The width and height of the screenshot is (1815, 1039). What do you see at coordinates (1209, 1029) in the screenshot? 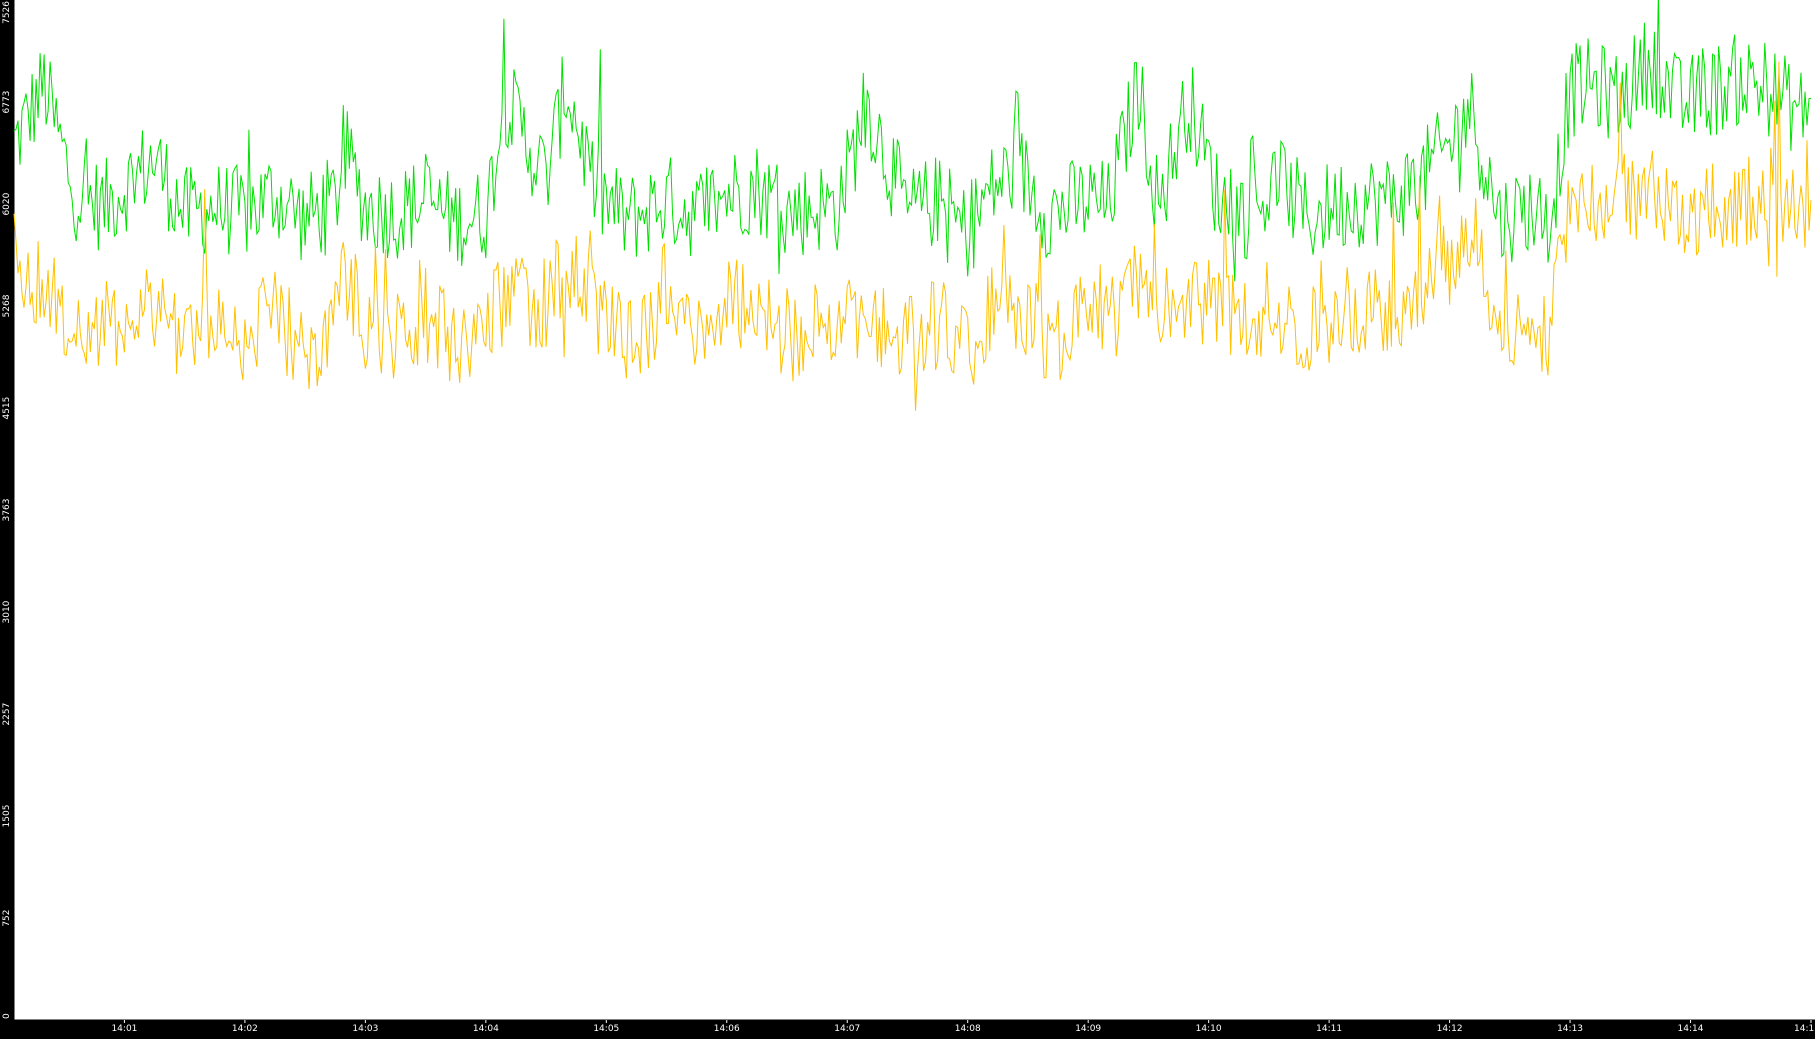
I see `x-tick-label: 14:10` at bounding box center [1209, 1029].